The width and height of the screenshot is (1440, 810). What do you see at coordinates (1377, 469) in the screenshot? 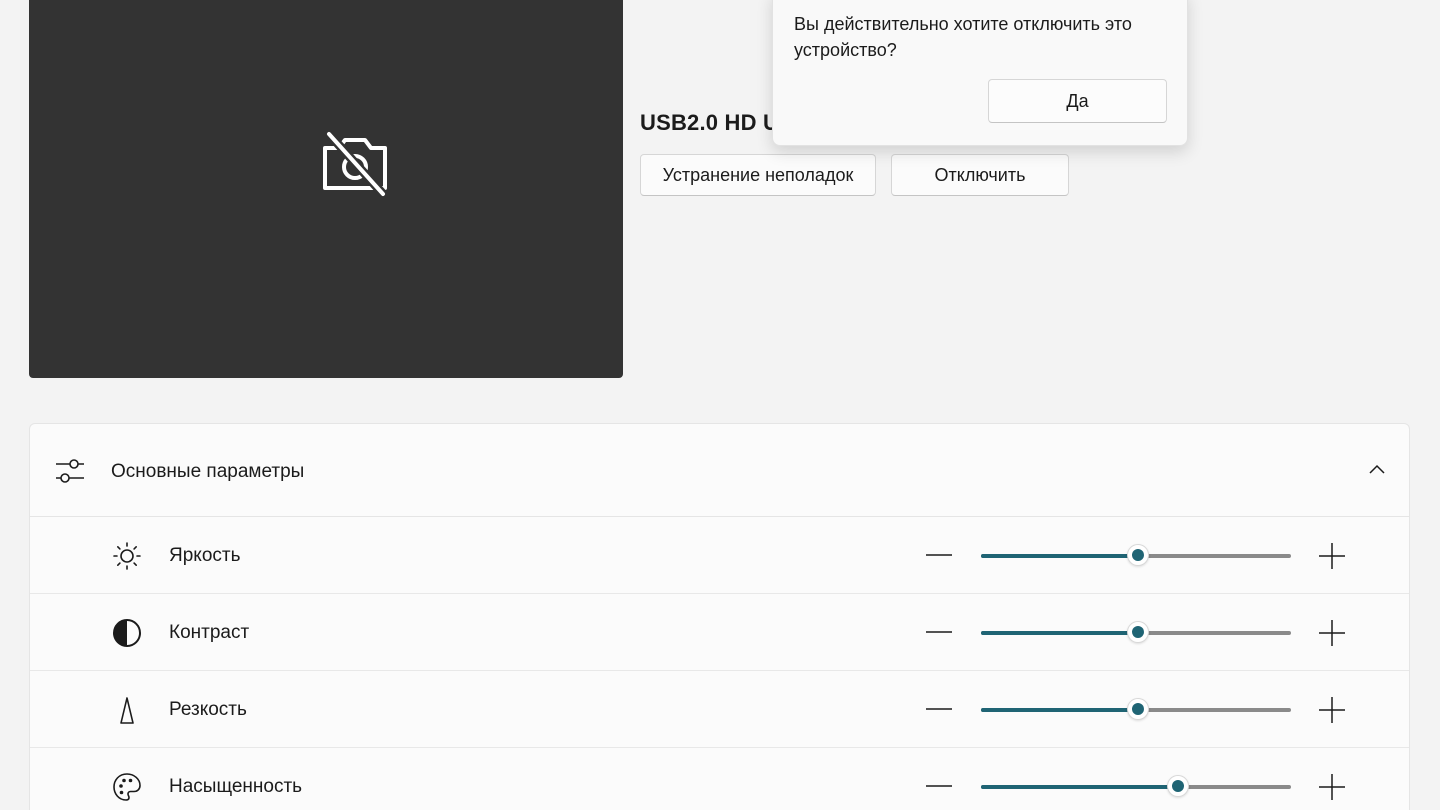
I see `chevron-up-icon` at bounding box center [1377, 469].